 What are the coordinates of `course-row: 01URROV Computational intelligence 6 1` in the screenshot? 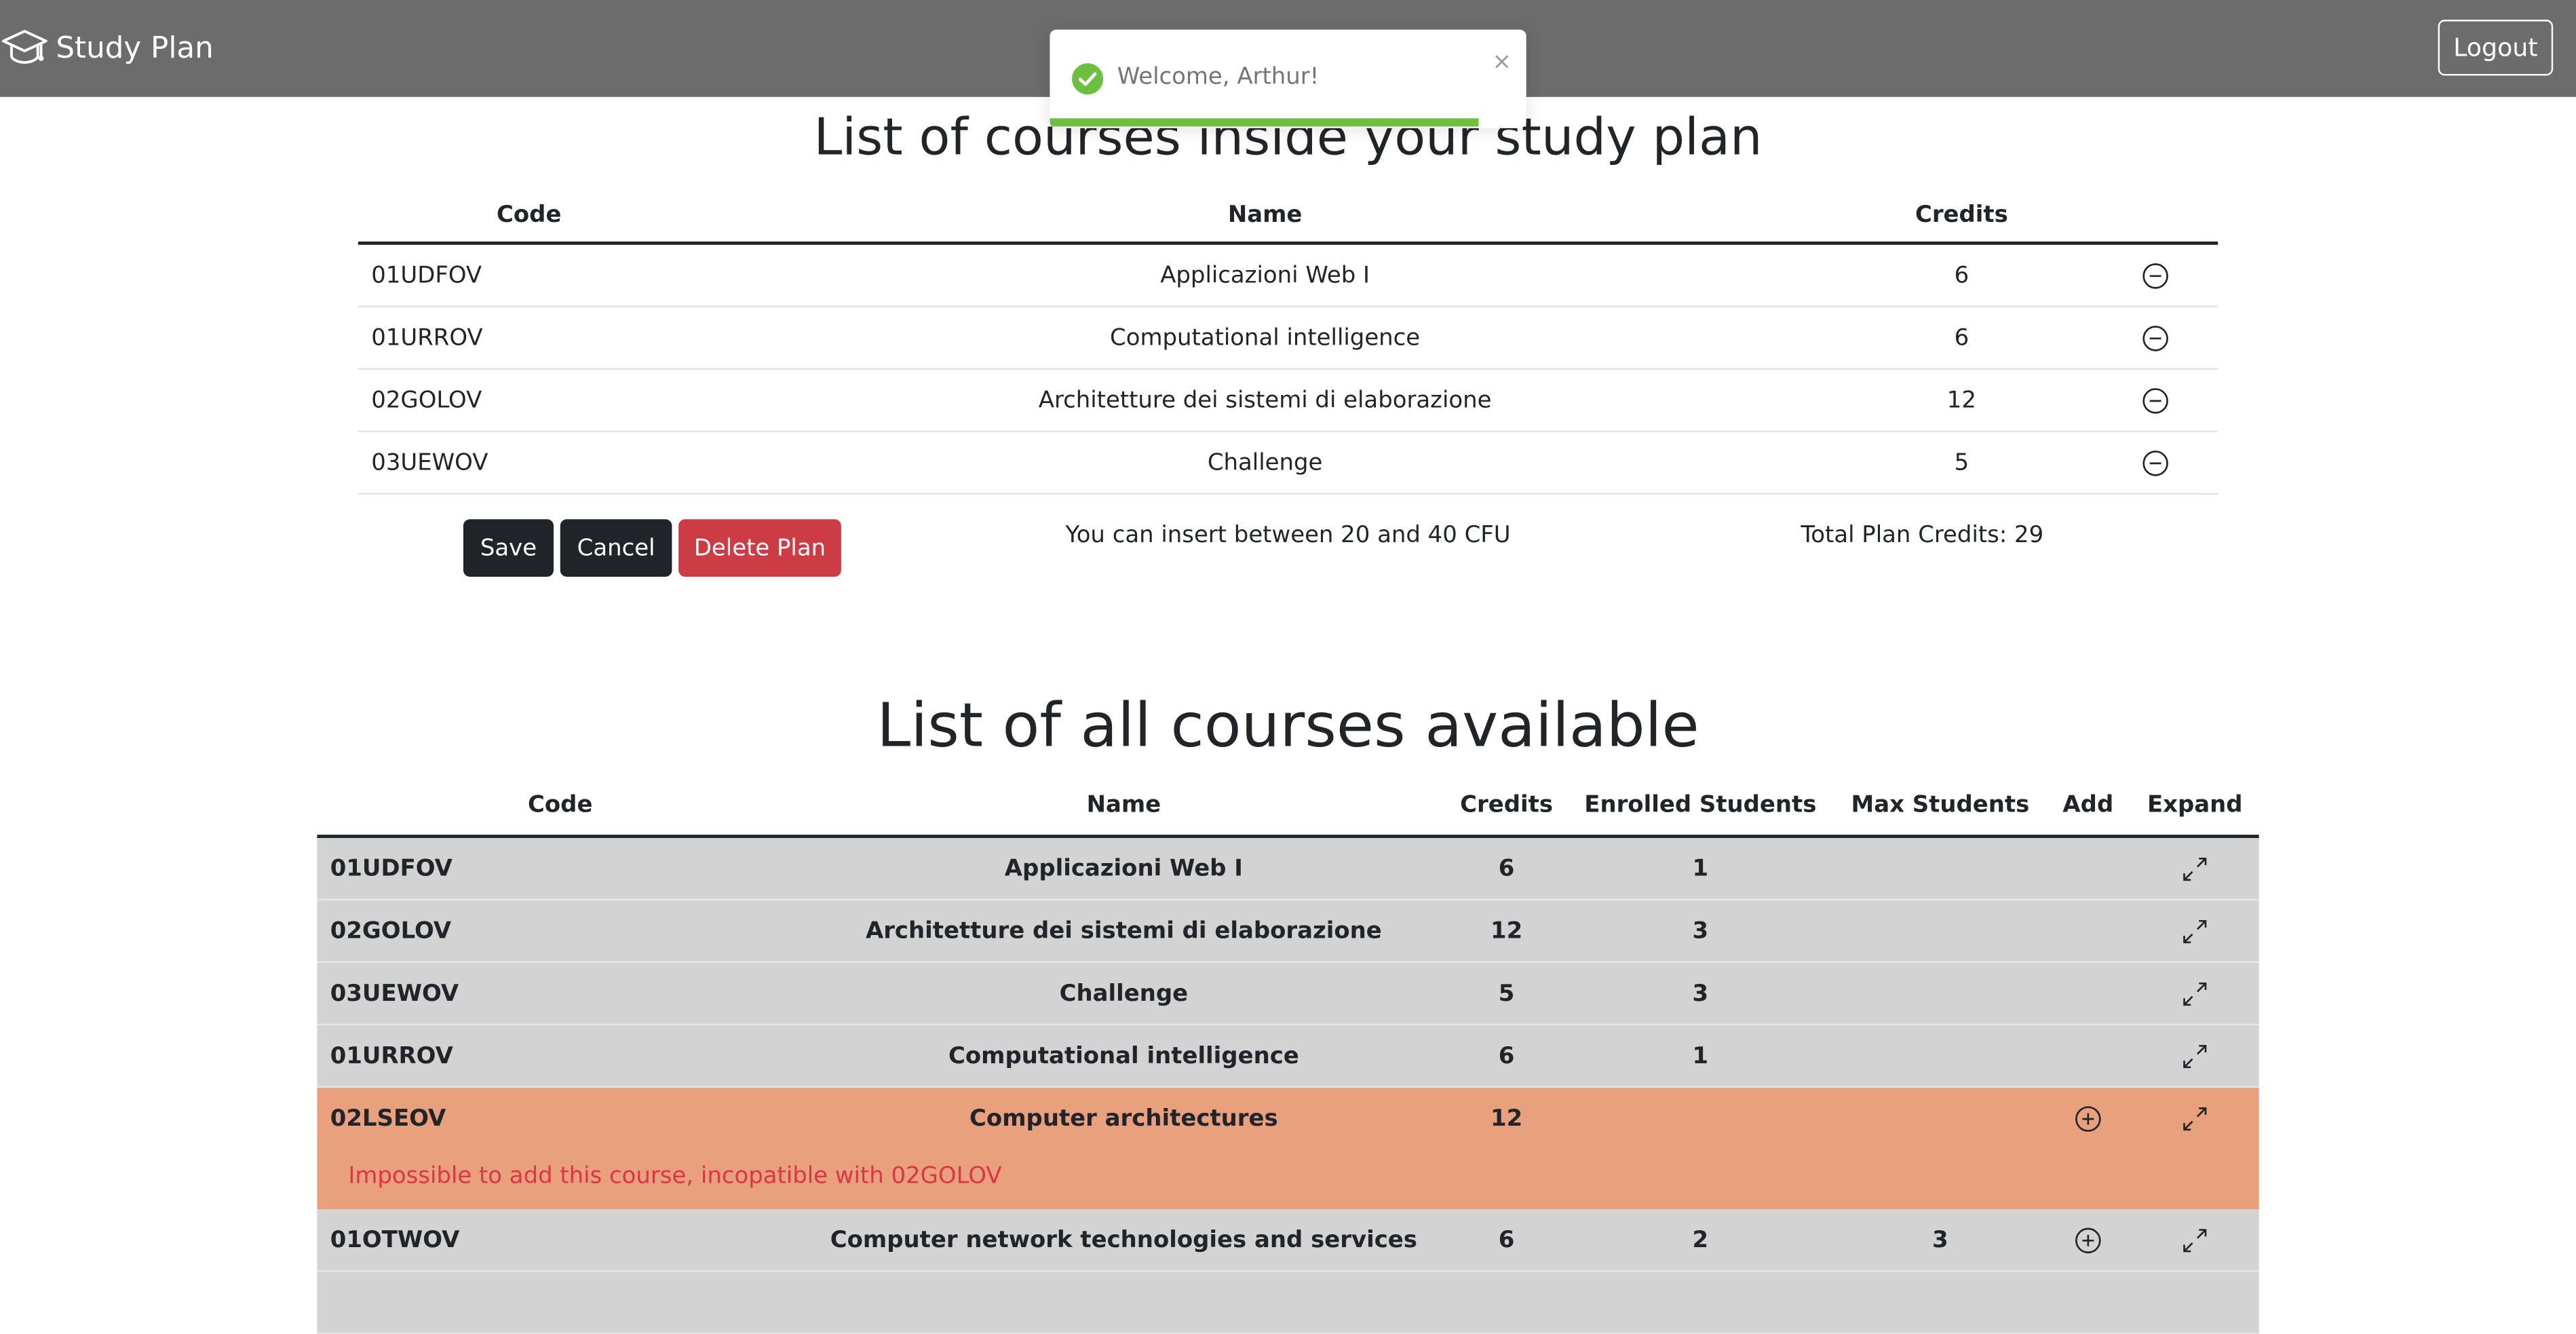 It's located at (1288, 1056).